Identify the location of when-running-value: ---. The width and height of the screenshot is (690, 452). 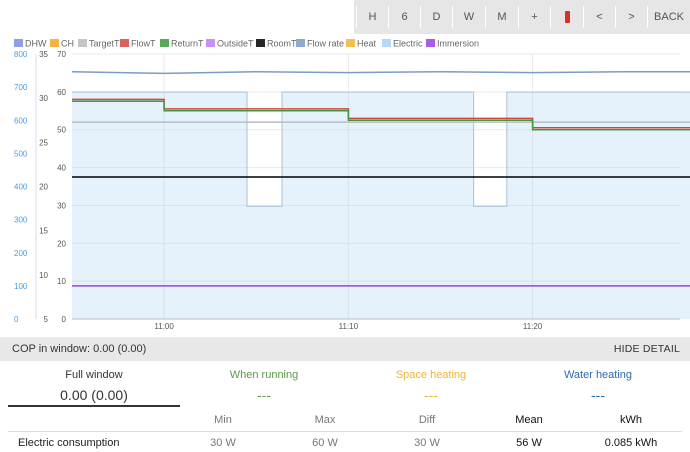
(264, 395).